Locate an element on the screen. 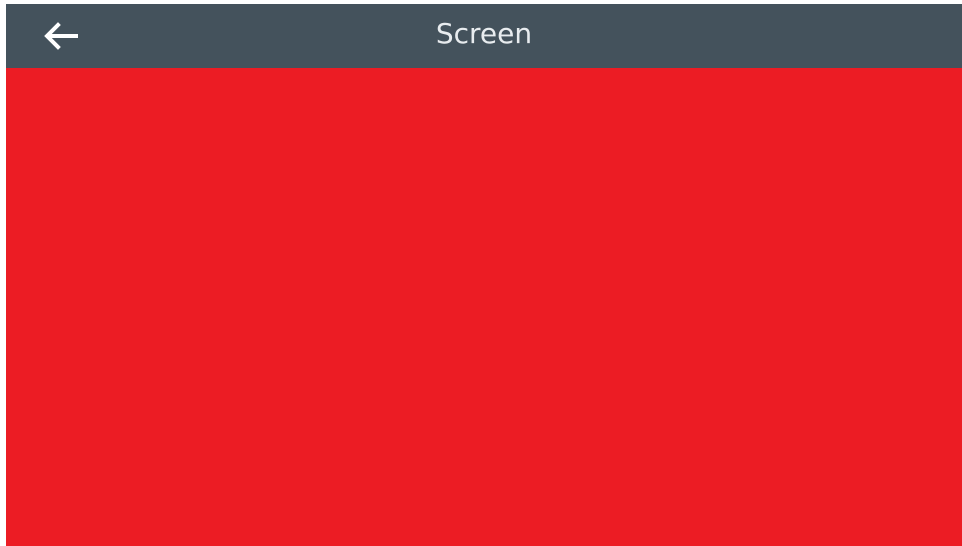 This screenshot has width=962, height=546. page-title: Screen is located at coordinates (484, 33).